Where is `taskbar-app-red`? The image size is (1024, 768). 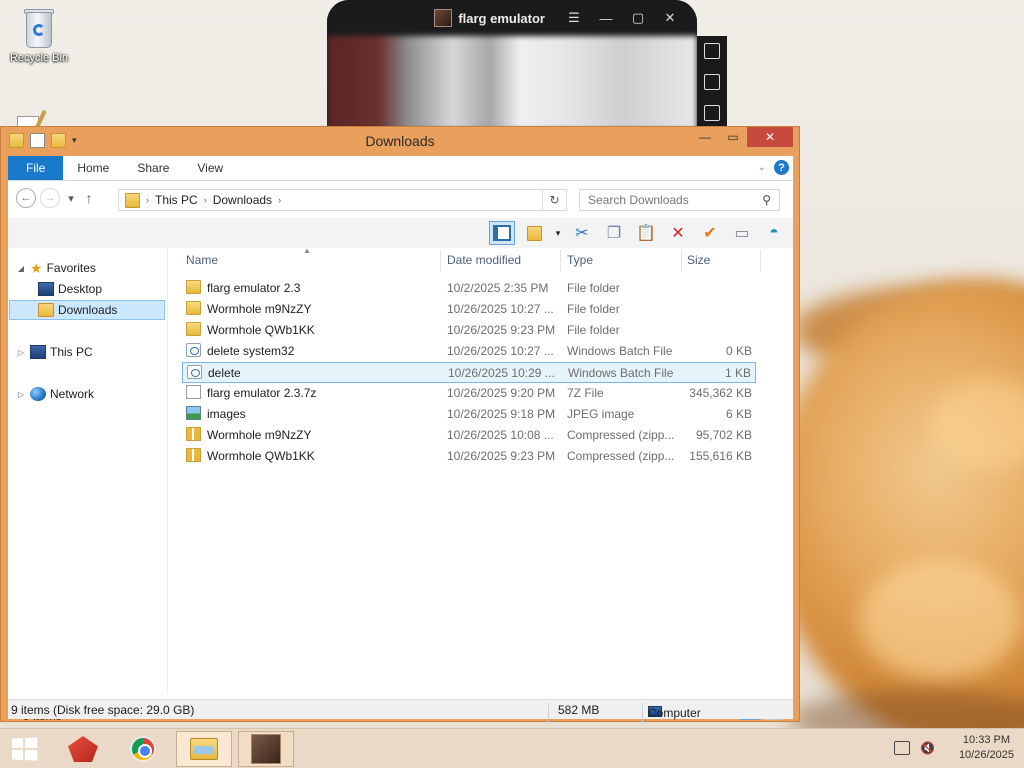
taskbar-app-red is located at coordinates (83, 749).